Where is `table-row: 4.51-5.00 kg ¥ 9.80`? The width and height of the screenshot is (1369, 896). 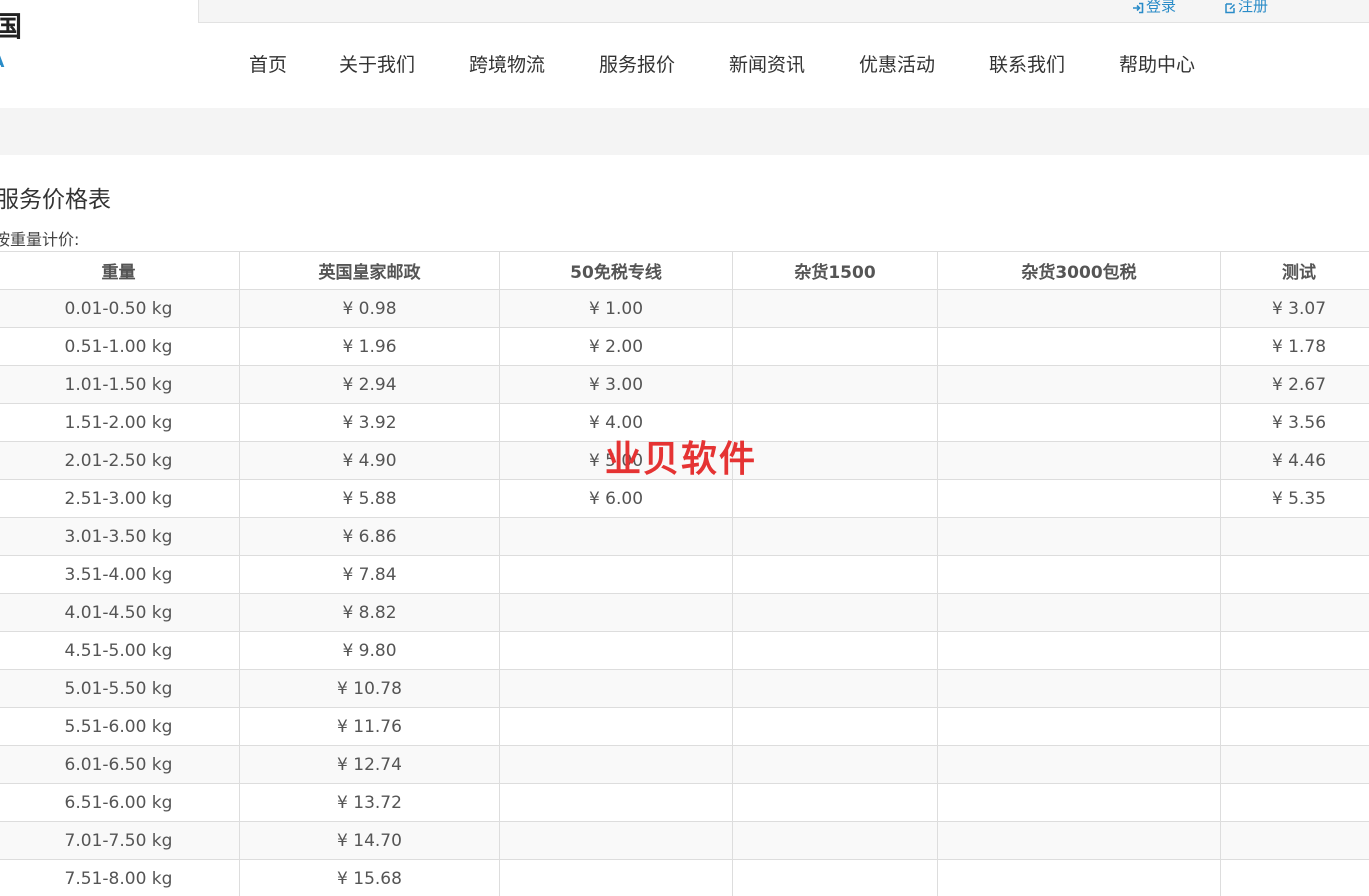 table-row: 4.51-5.00 kg ¥ 9.80 is located at coordinates (684, 650).